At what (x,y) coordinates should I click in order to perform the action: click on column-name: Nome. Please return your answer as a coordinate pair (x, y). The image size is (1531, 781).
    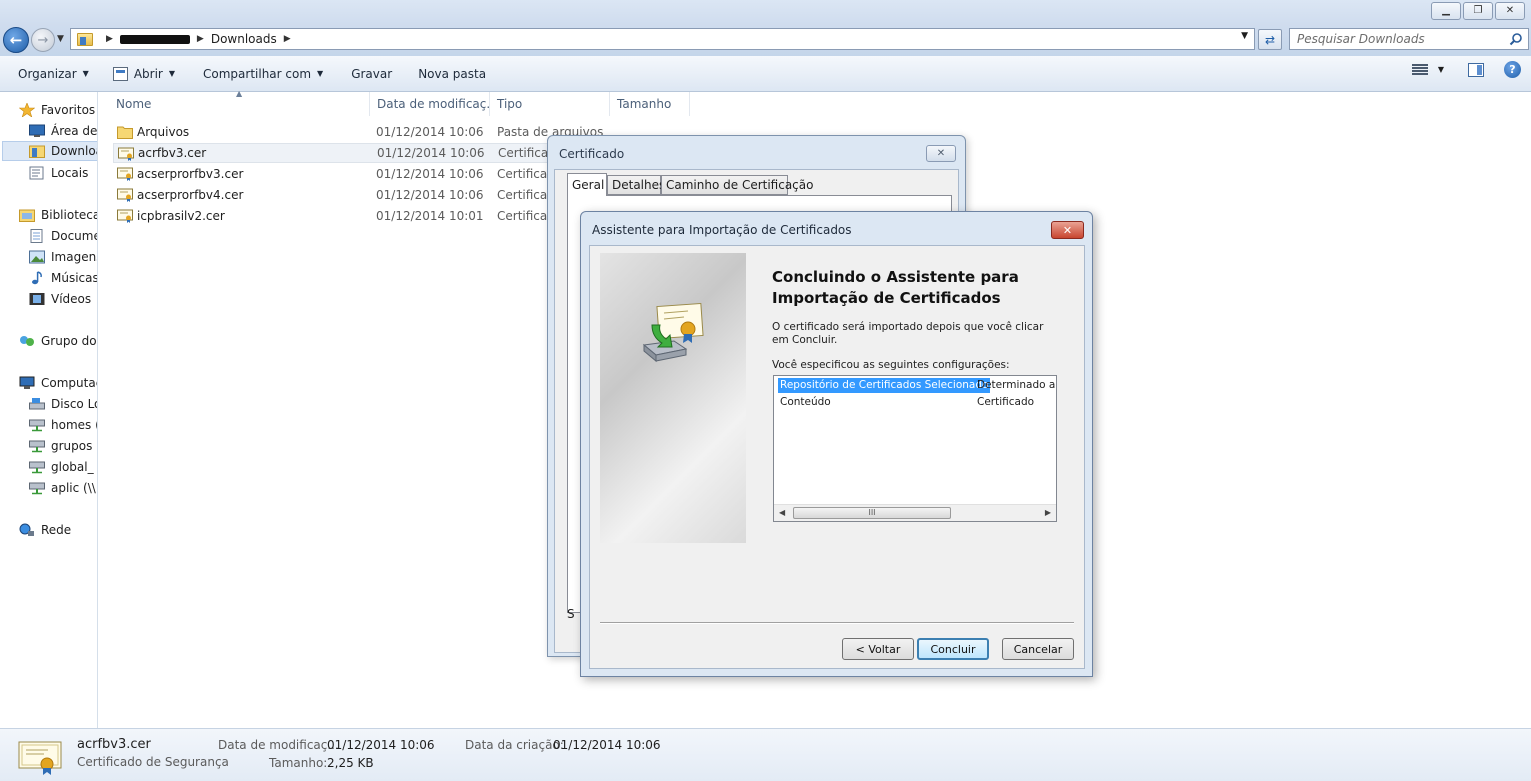
    Looking at the image, I should click on (239, 104).